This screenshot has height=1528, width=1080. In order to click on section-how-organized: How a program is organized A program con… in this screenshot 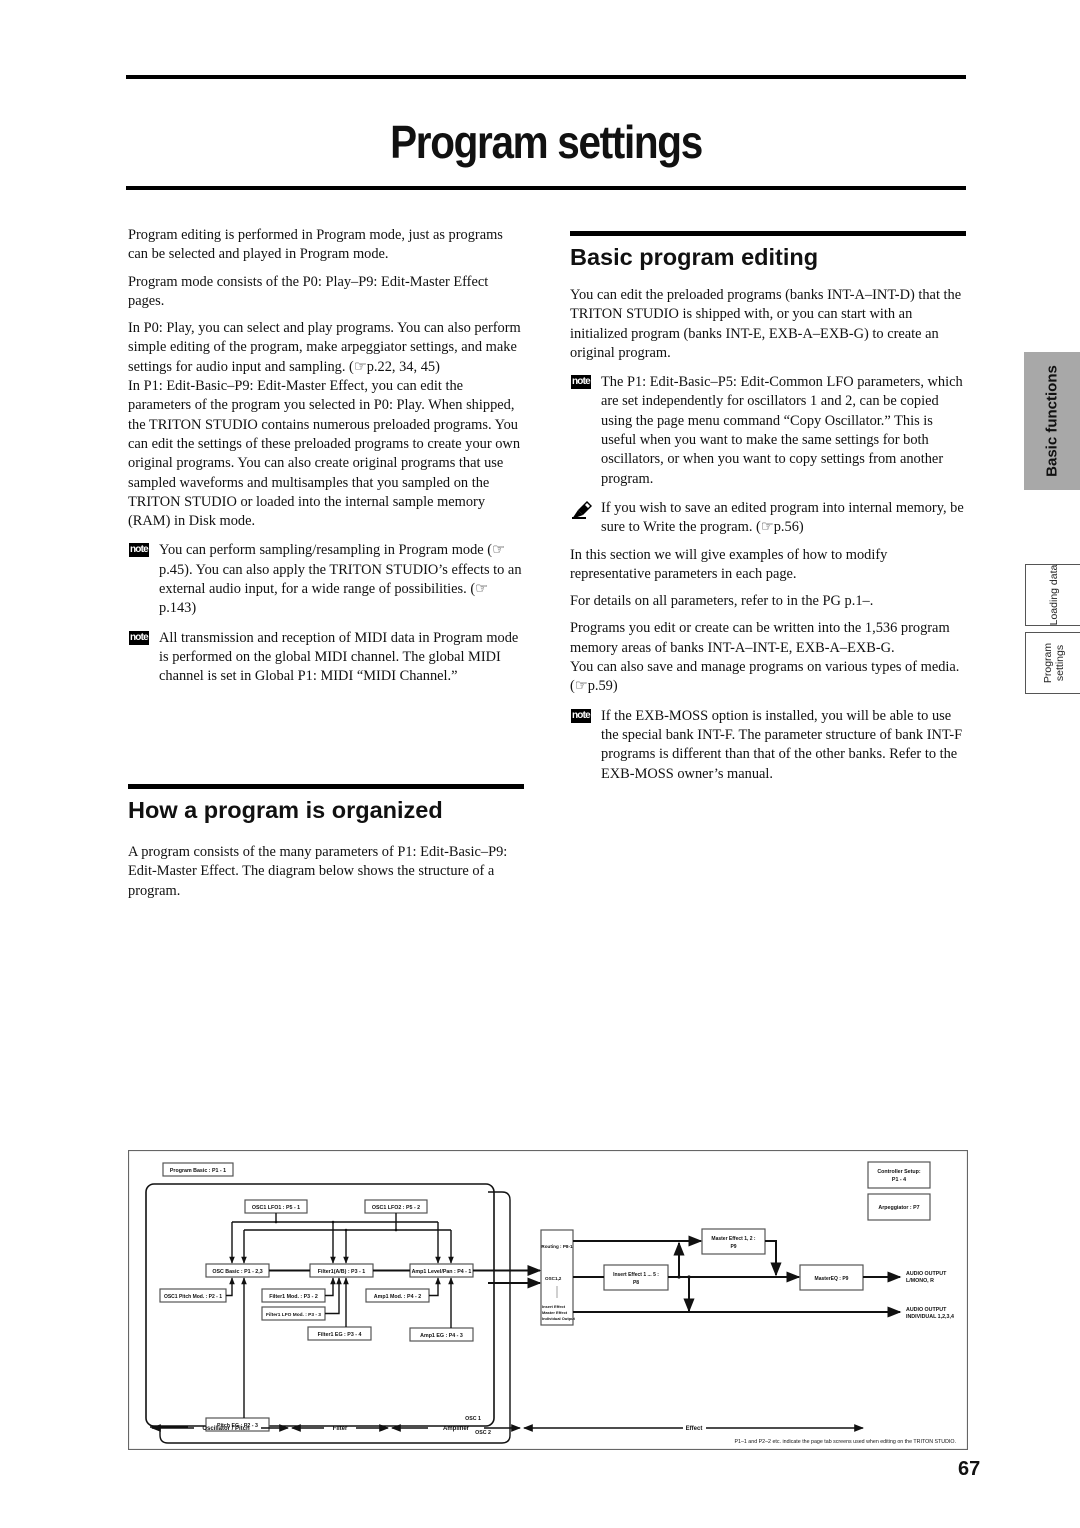, I will do `click(326, 846)`.